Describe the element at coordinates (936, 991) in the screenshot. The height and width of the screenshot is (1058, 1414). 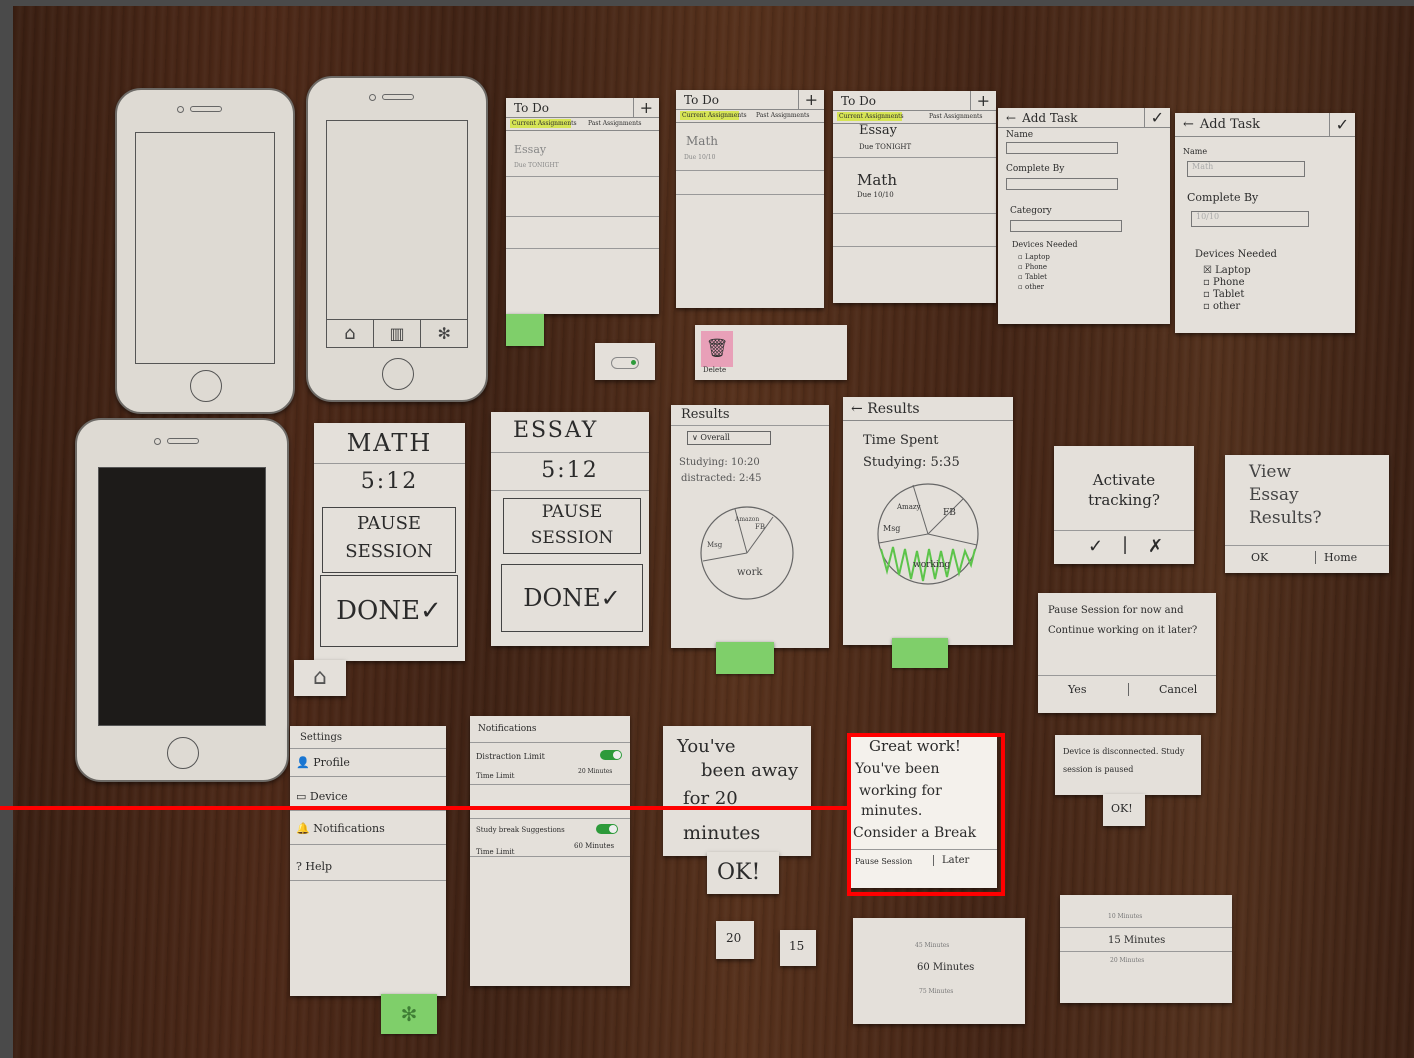
I see `picker-option: 75 Minutes` at that location.